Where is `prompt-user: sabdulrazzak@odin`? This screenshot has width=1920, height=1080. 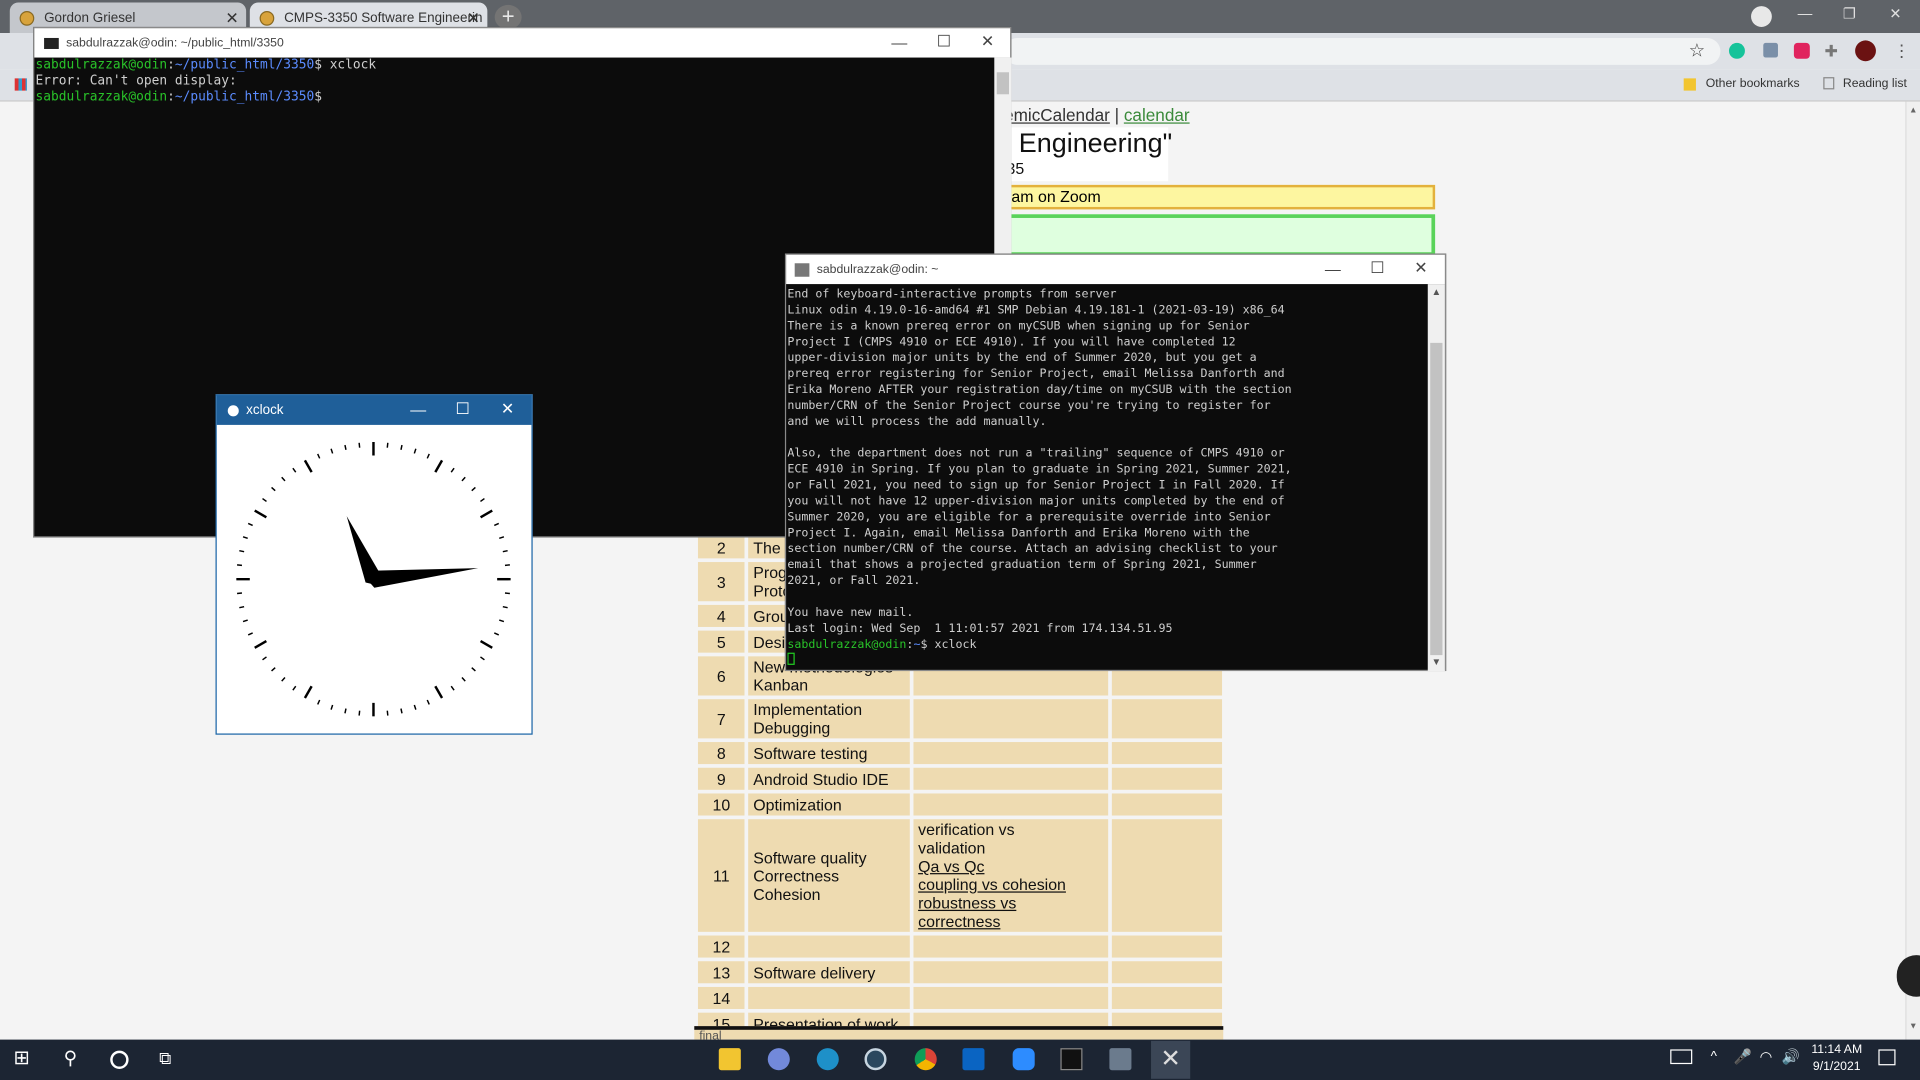
prompt-user: sabdulrazzak@odin is located at coordinates (101, 97).